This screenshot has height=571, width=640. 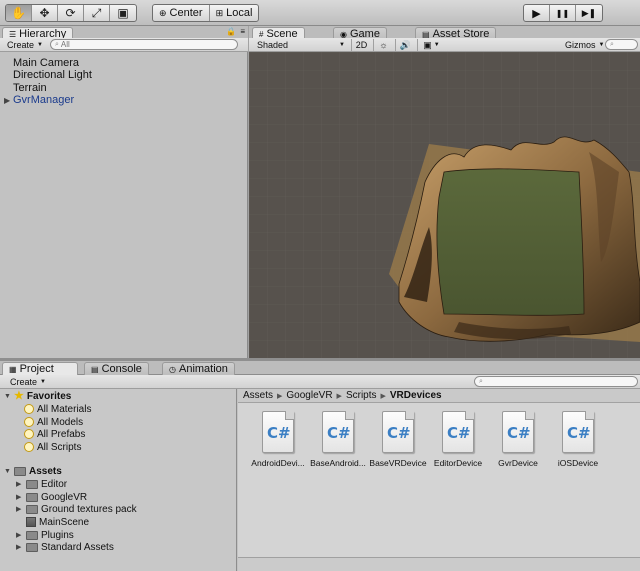 What do you see at coordinates (64, 522) in the screenshot?
I see `asset-folder-label: MainScene` at bounding box center [64, 522].